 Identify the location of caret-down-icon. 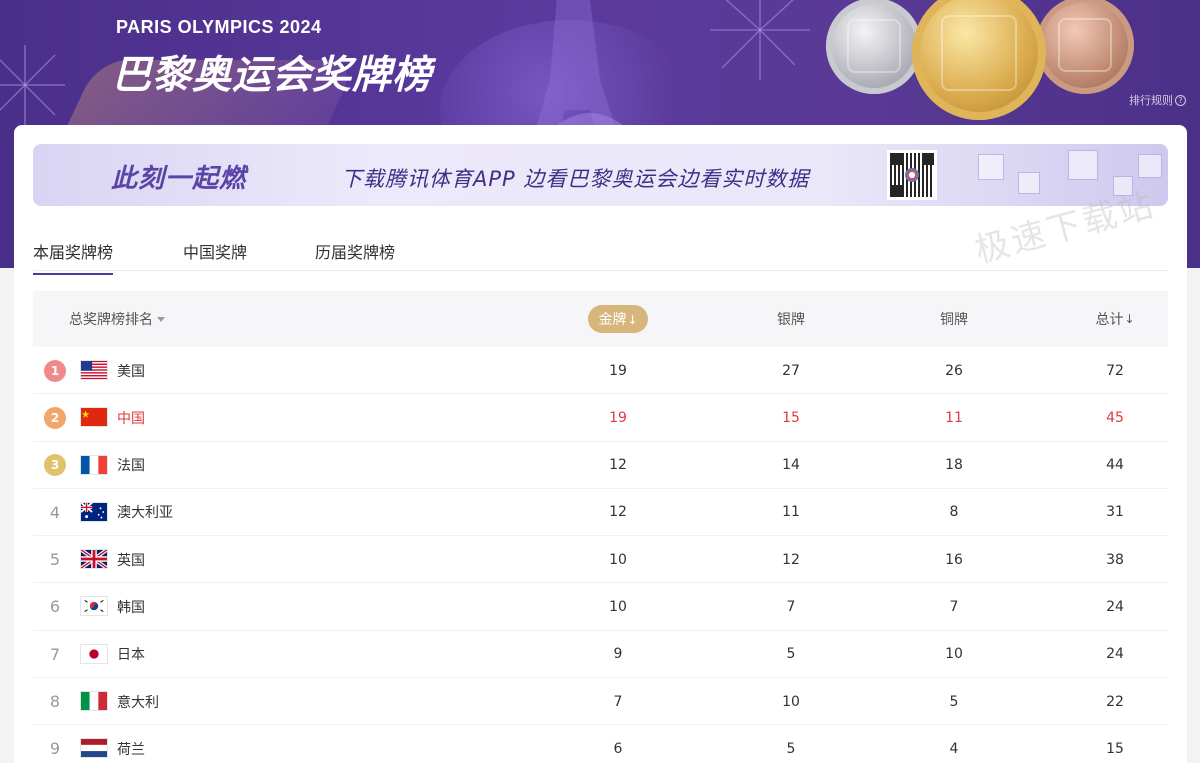
(161, 319).